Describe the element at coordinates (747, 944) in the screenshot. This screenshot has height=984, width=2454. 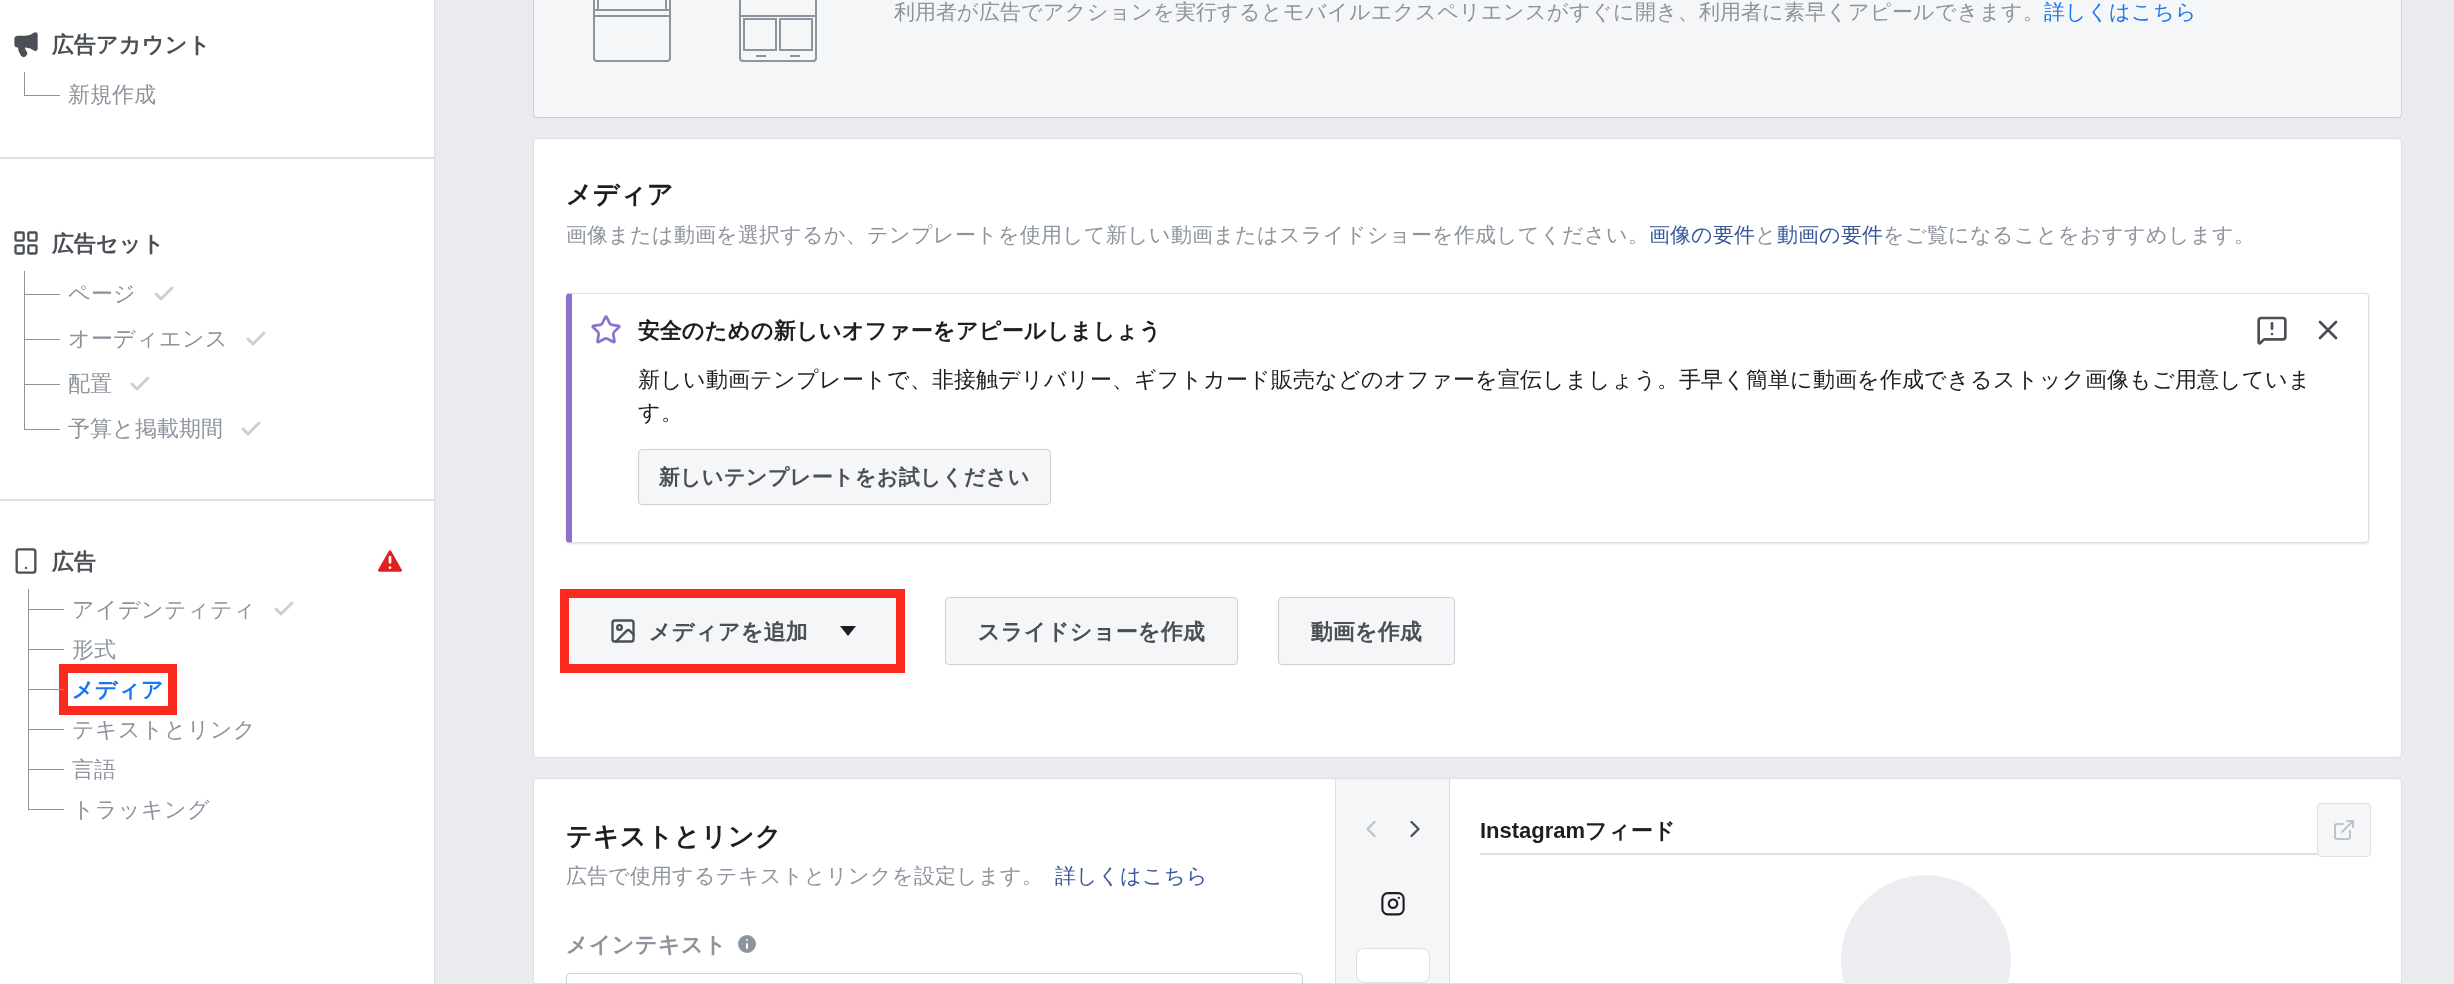
I see `info-icon` at that location.